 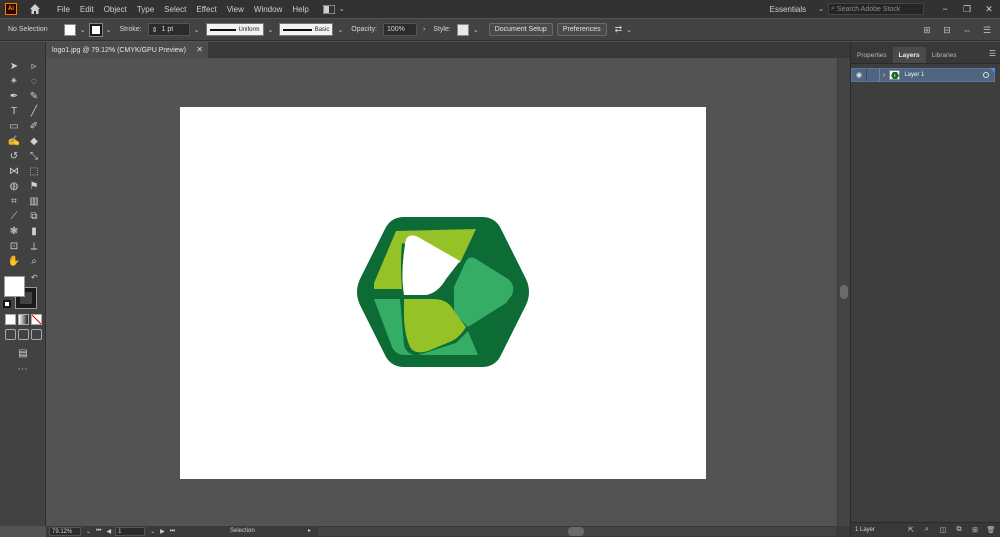 I want to click on new-sublayer-icon: ⧉, so click(x=959, y=530).